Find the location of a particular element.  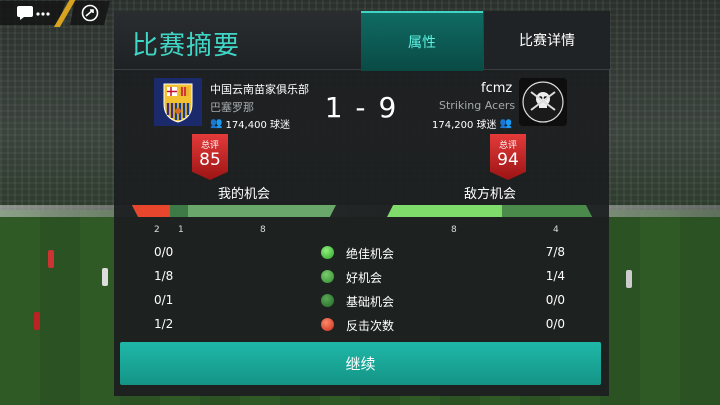

enemy-chances-label: 敌方机会 is located at coordinates (490, 194).